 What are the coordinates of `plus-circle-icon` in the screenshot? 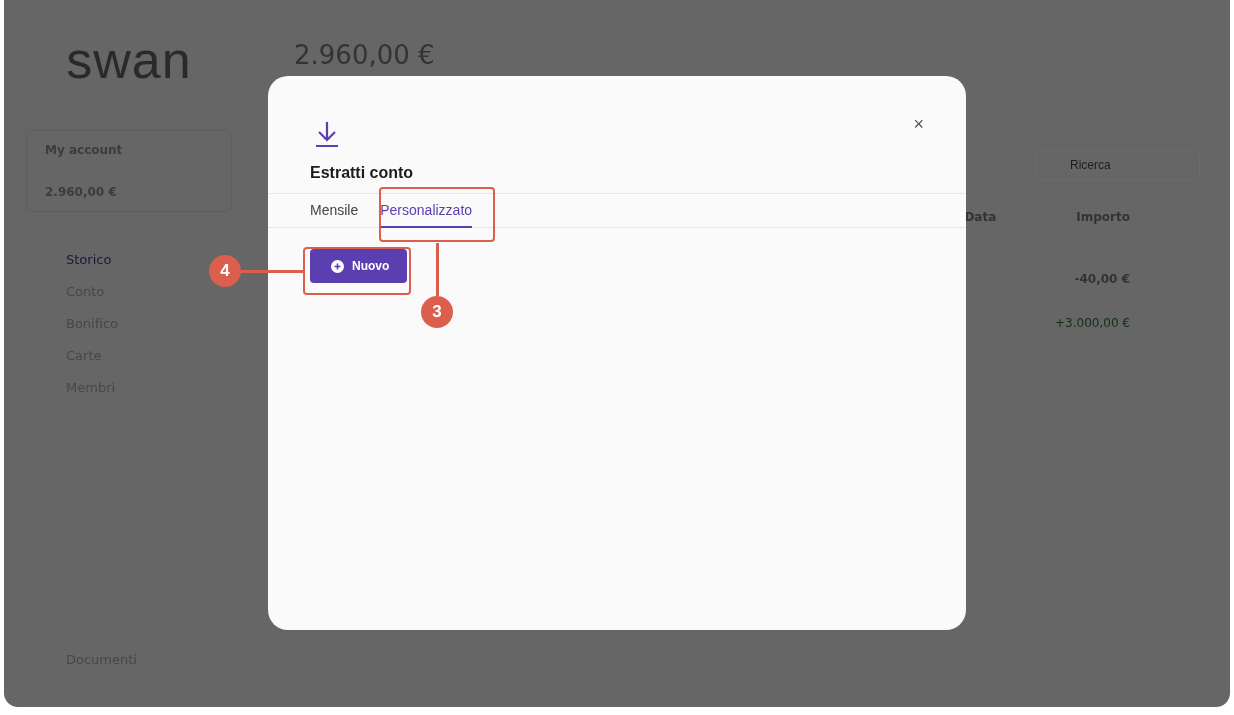 It's located at (337, 266).